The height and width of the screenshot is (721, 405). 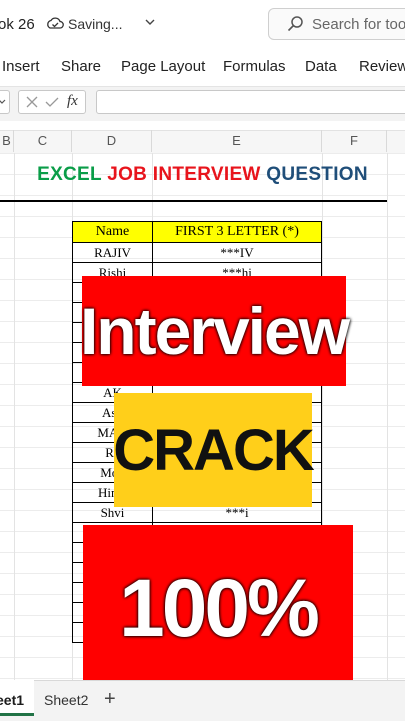 What do you see at coordinates (317, 174) in the screenshot?
I see `title-question: QUESTION` at bounding box center [317, 174].